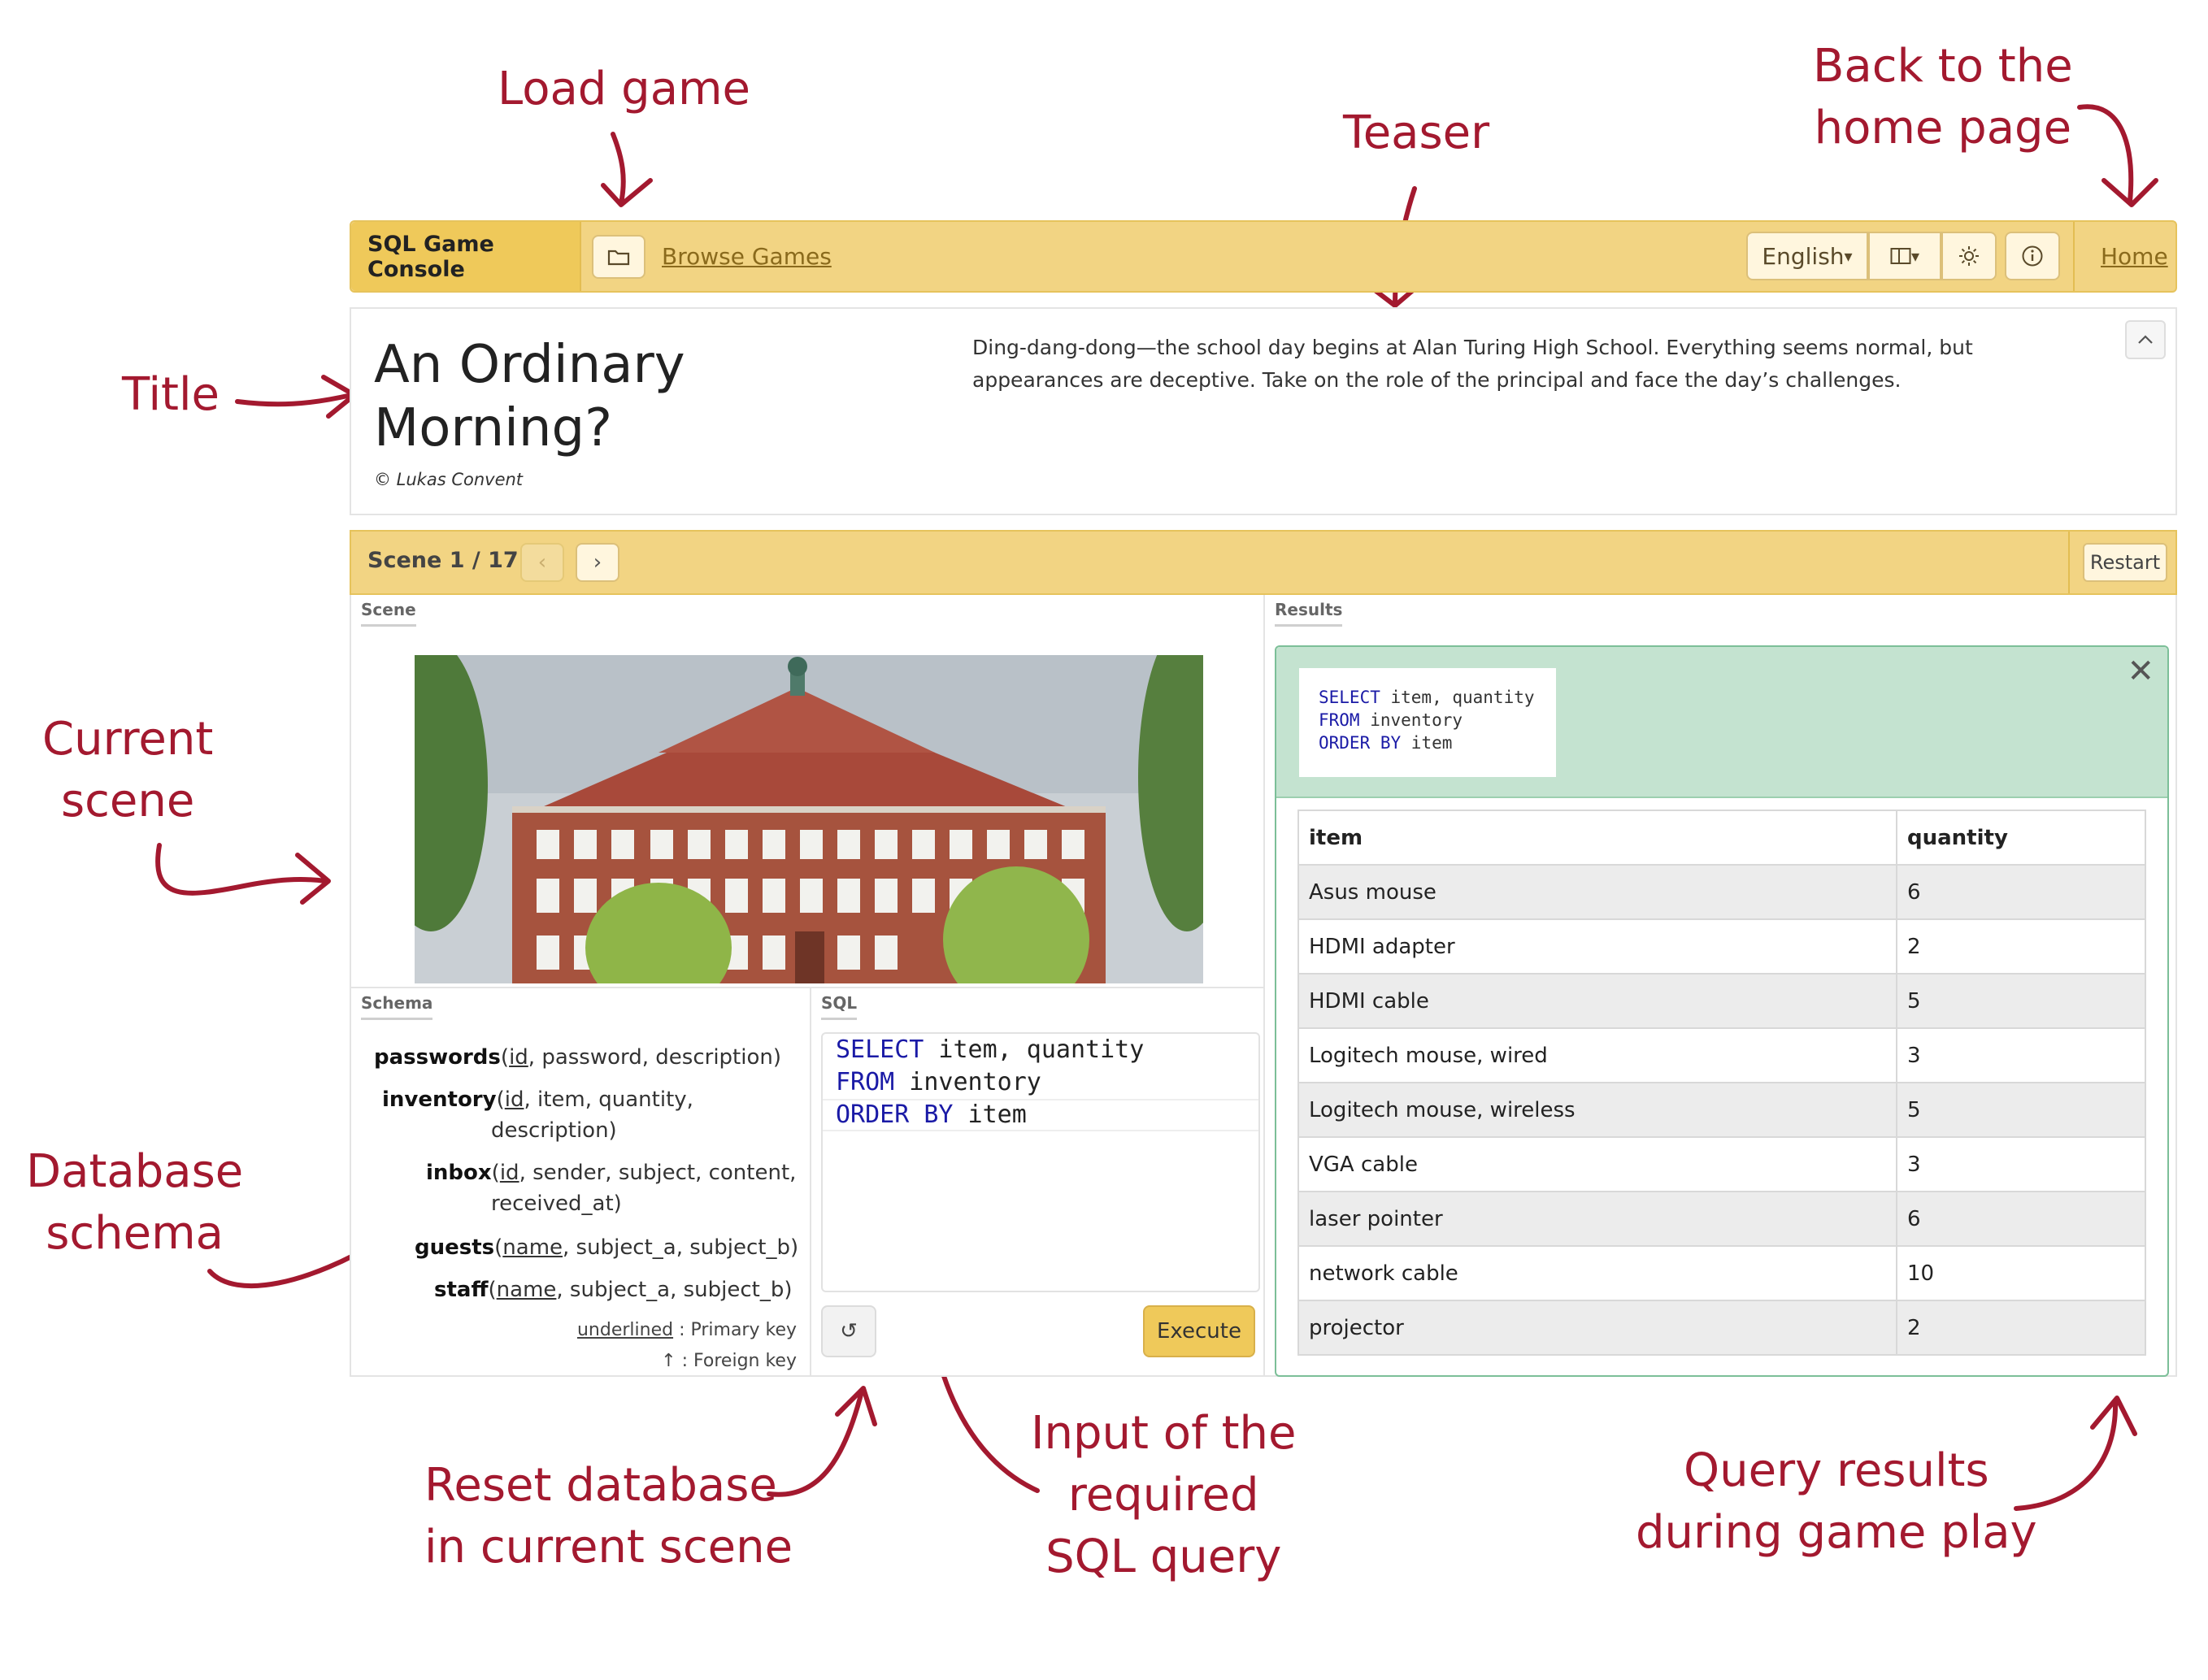 This screenshot has height=1680, width=2208. I want to click on arrow-title, so click(296, 397).